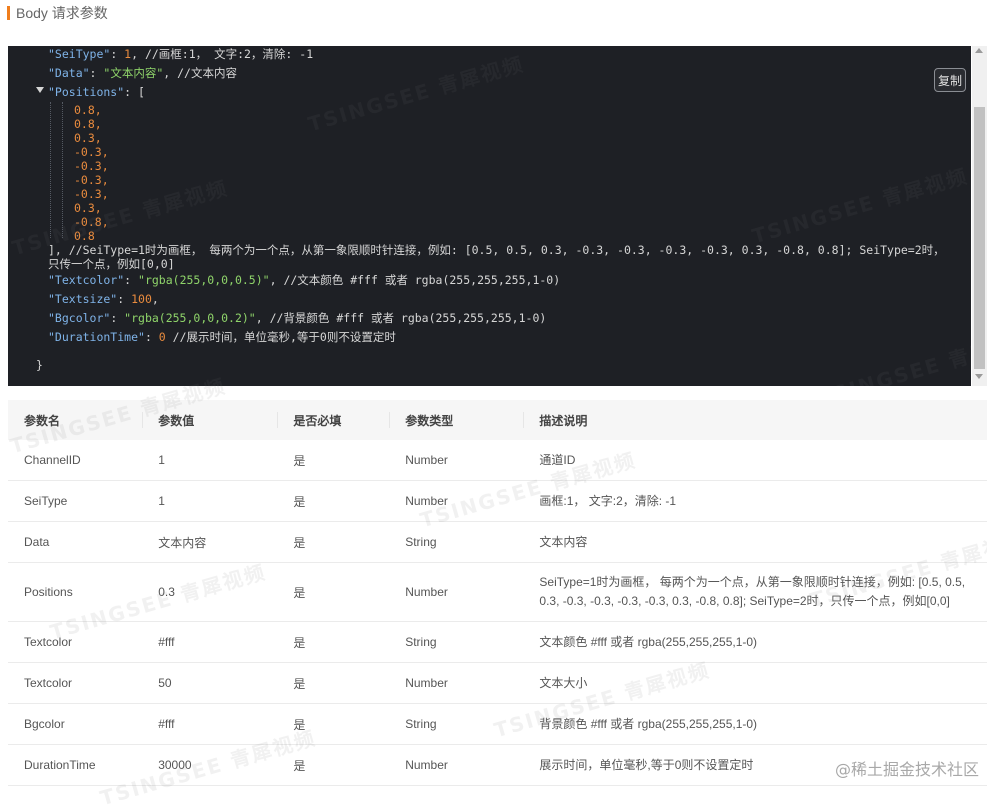 The image size is (987, 811). Describe the element at coordinates (401, 318) in the screenshot. I see `code-comment: , //背景颜色 #fff 或者 rgba(255,255,255,1-0)` at that location.